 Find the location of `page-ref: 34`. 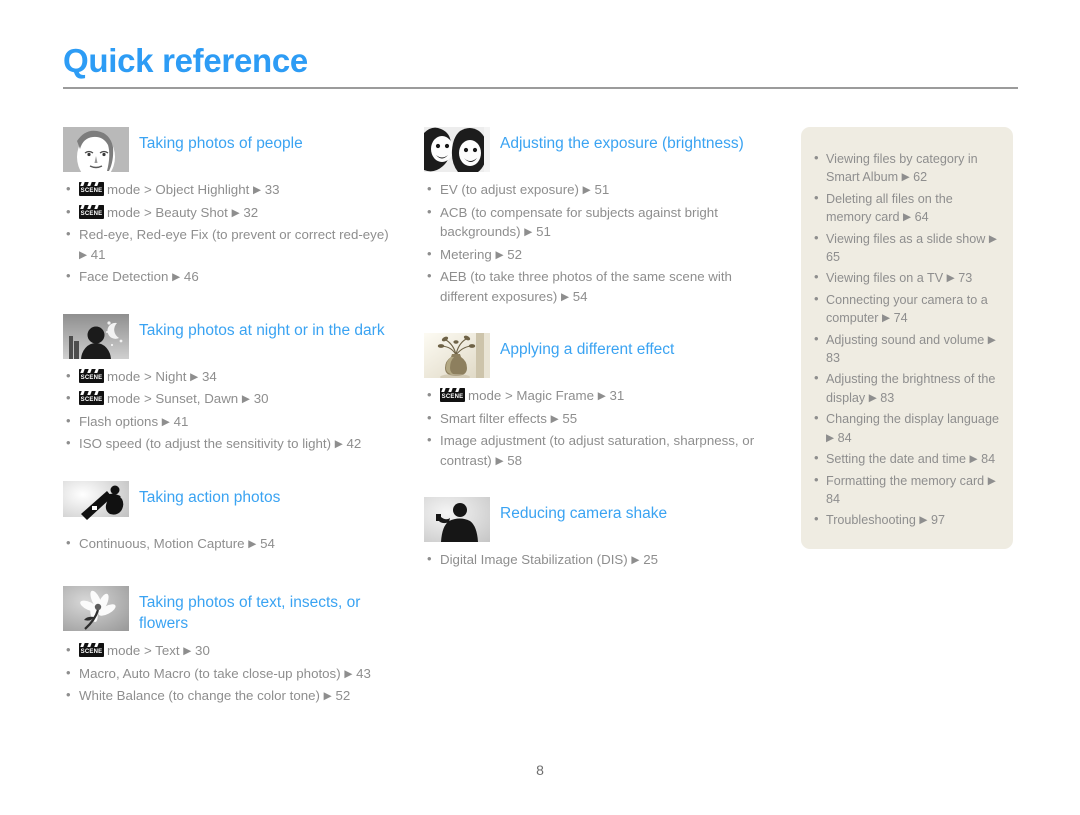

page-ref: 34 is located at coordinates (209, 376).